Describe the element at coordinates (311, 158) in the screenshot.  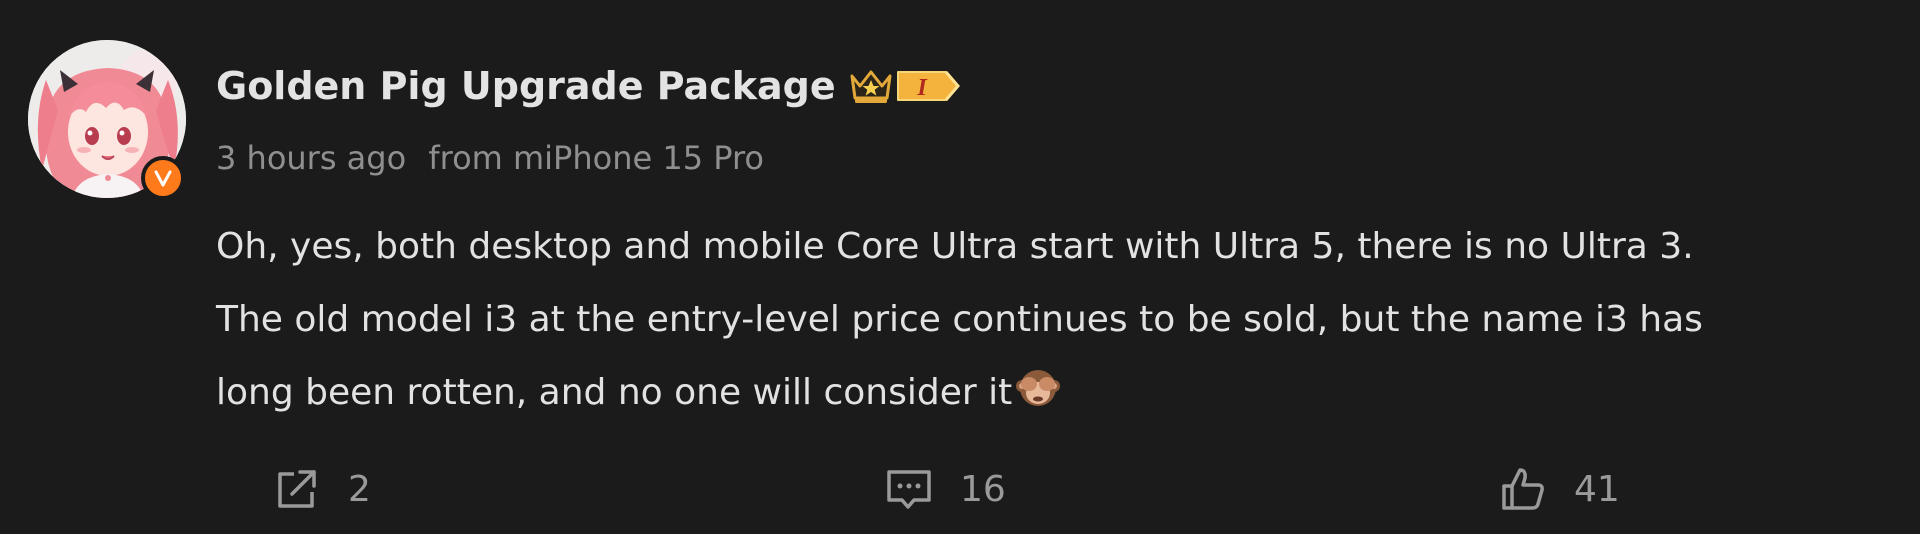
I see `post-time: 3 hours ago` at that location.